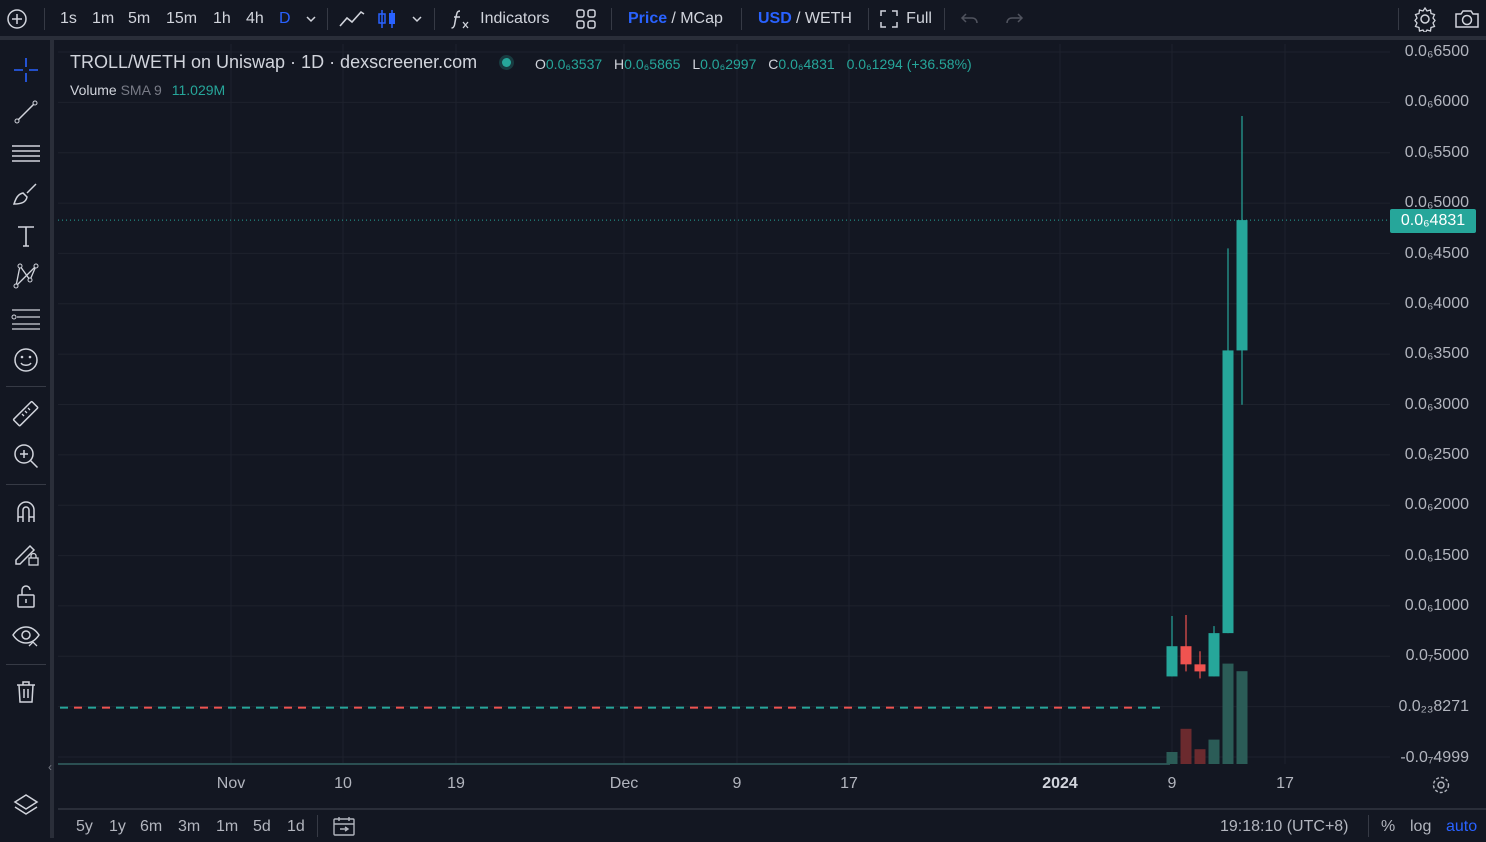  I want to click on range-1y: 1y, so click(117, 827).